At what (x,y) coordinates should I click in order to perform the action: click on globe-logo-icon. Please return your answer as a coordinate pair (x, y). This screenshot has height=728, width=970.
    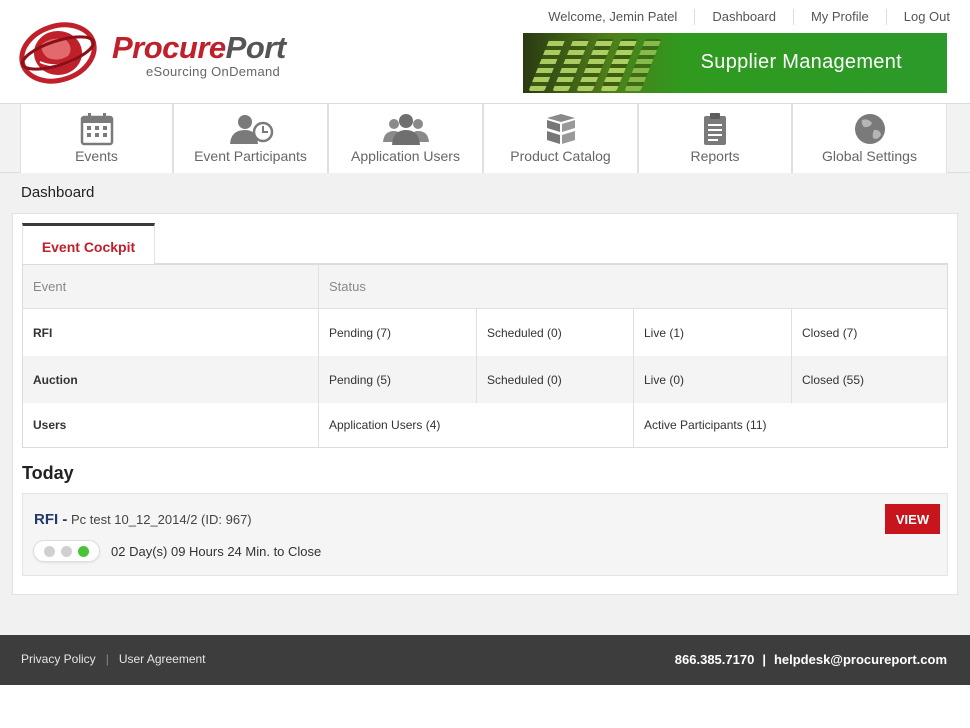
    Looking at the image, I should click on (58, 53).